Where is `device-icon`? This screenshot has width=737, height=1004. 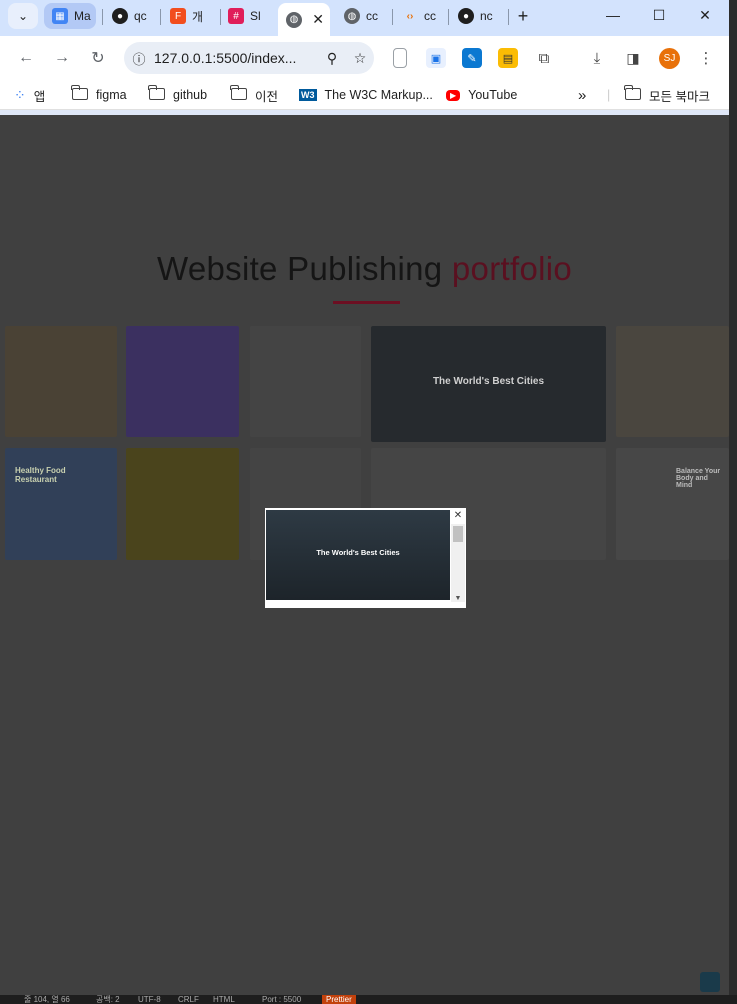
device-icon is located at coordinates (400, 58).